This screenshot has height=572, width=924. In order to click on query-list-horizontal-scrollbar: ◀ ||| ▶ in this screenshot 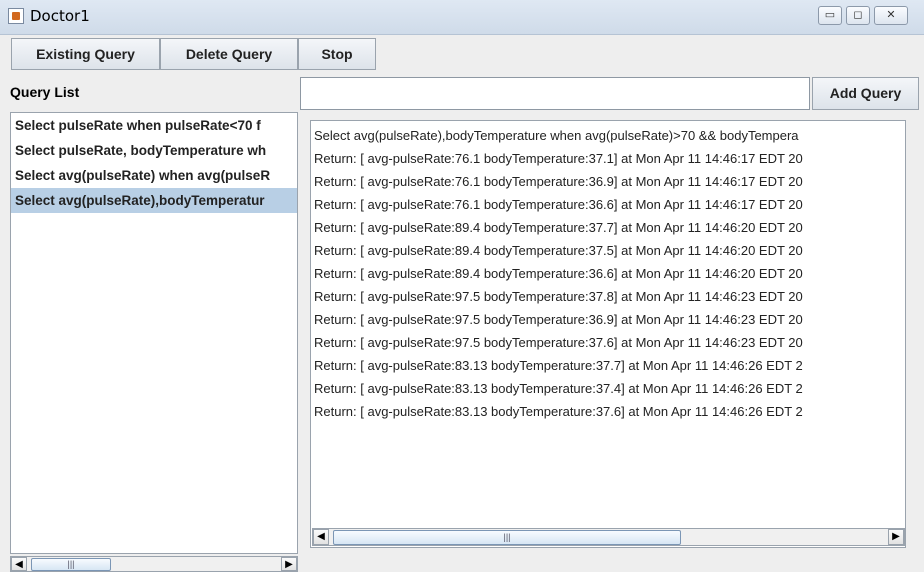, I will do `click(154, 564)`.